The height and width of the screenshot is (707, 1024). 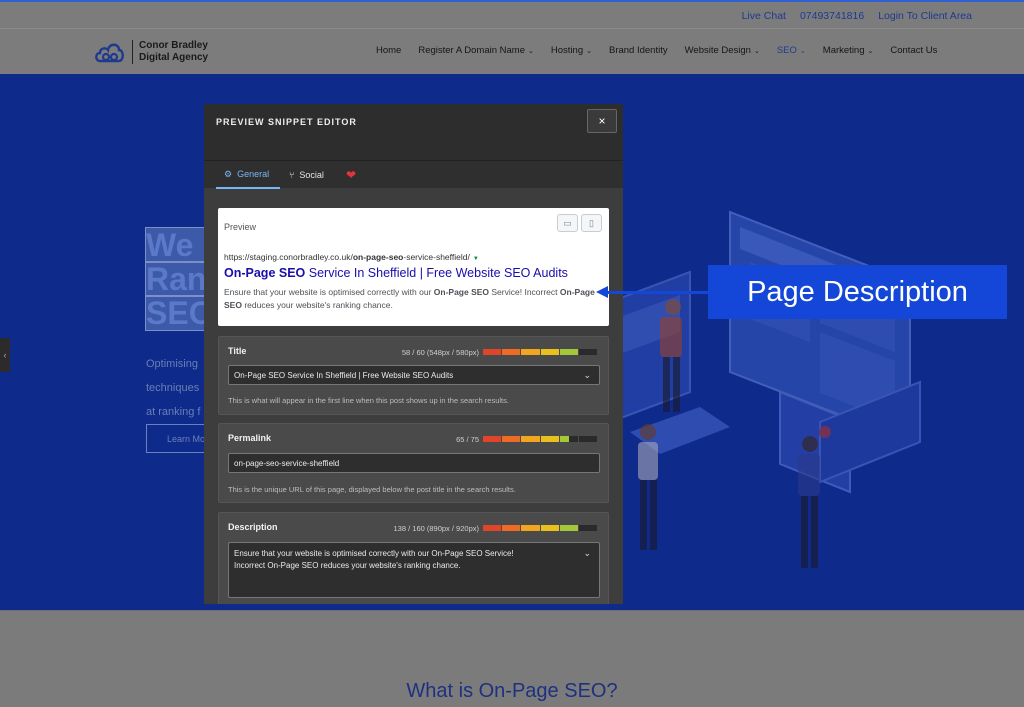 I want to click on close-button: ×, so click(x=602, y=121).